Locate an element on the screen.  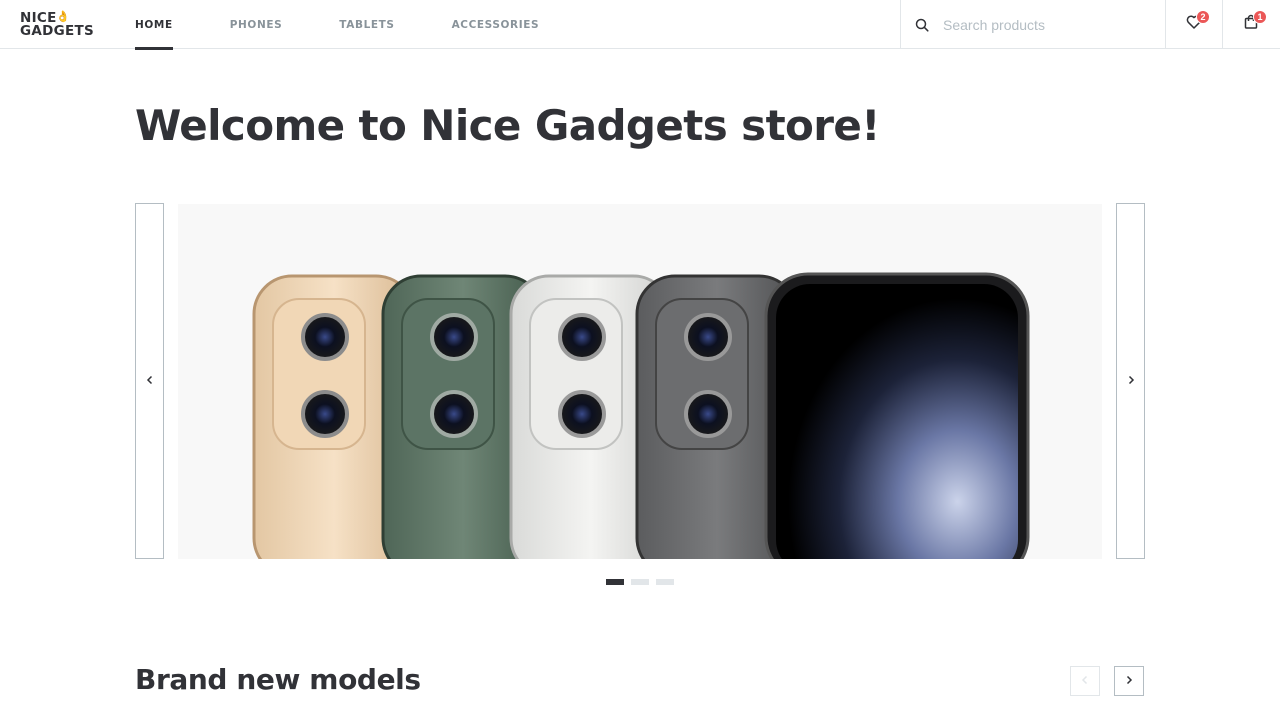
ok-hand-icon: 👌 is located at coordinates (63, 17).